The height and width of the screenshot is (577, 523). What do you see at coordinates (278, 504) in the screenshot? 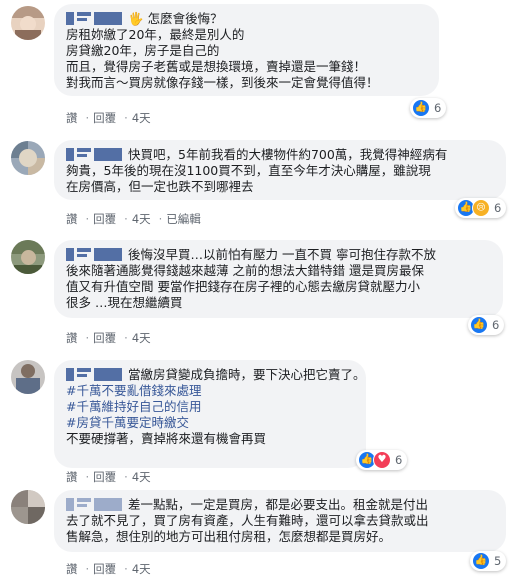
I see `comment-text-line: 差一點點，一定是買房，都是必要支出。租金就是付出` at bounding box center [278, 504].